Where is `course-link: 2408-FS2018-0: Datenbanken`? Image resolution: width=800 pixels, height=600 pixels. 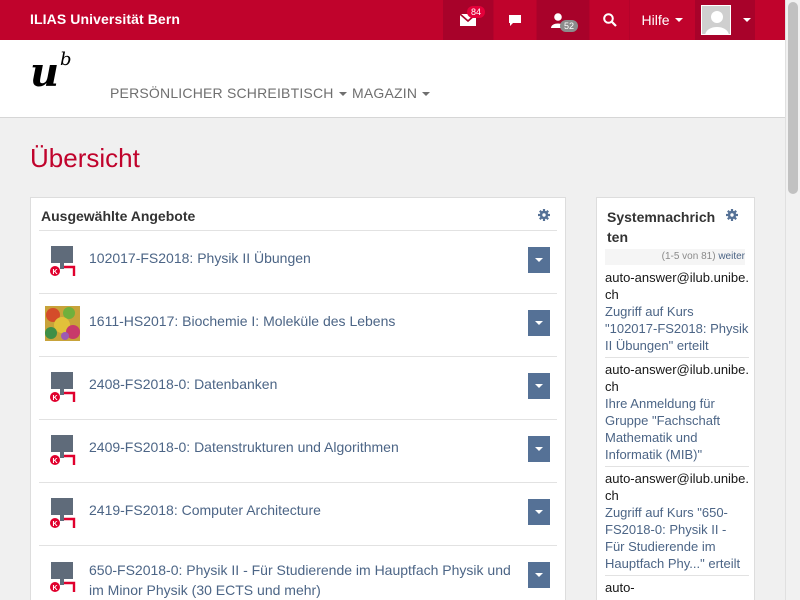
course-link: 2408-FS2018-0: Datenbanken is located at coordinates (304, 384).